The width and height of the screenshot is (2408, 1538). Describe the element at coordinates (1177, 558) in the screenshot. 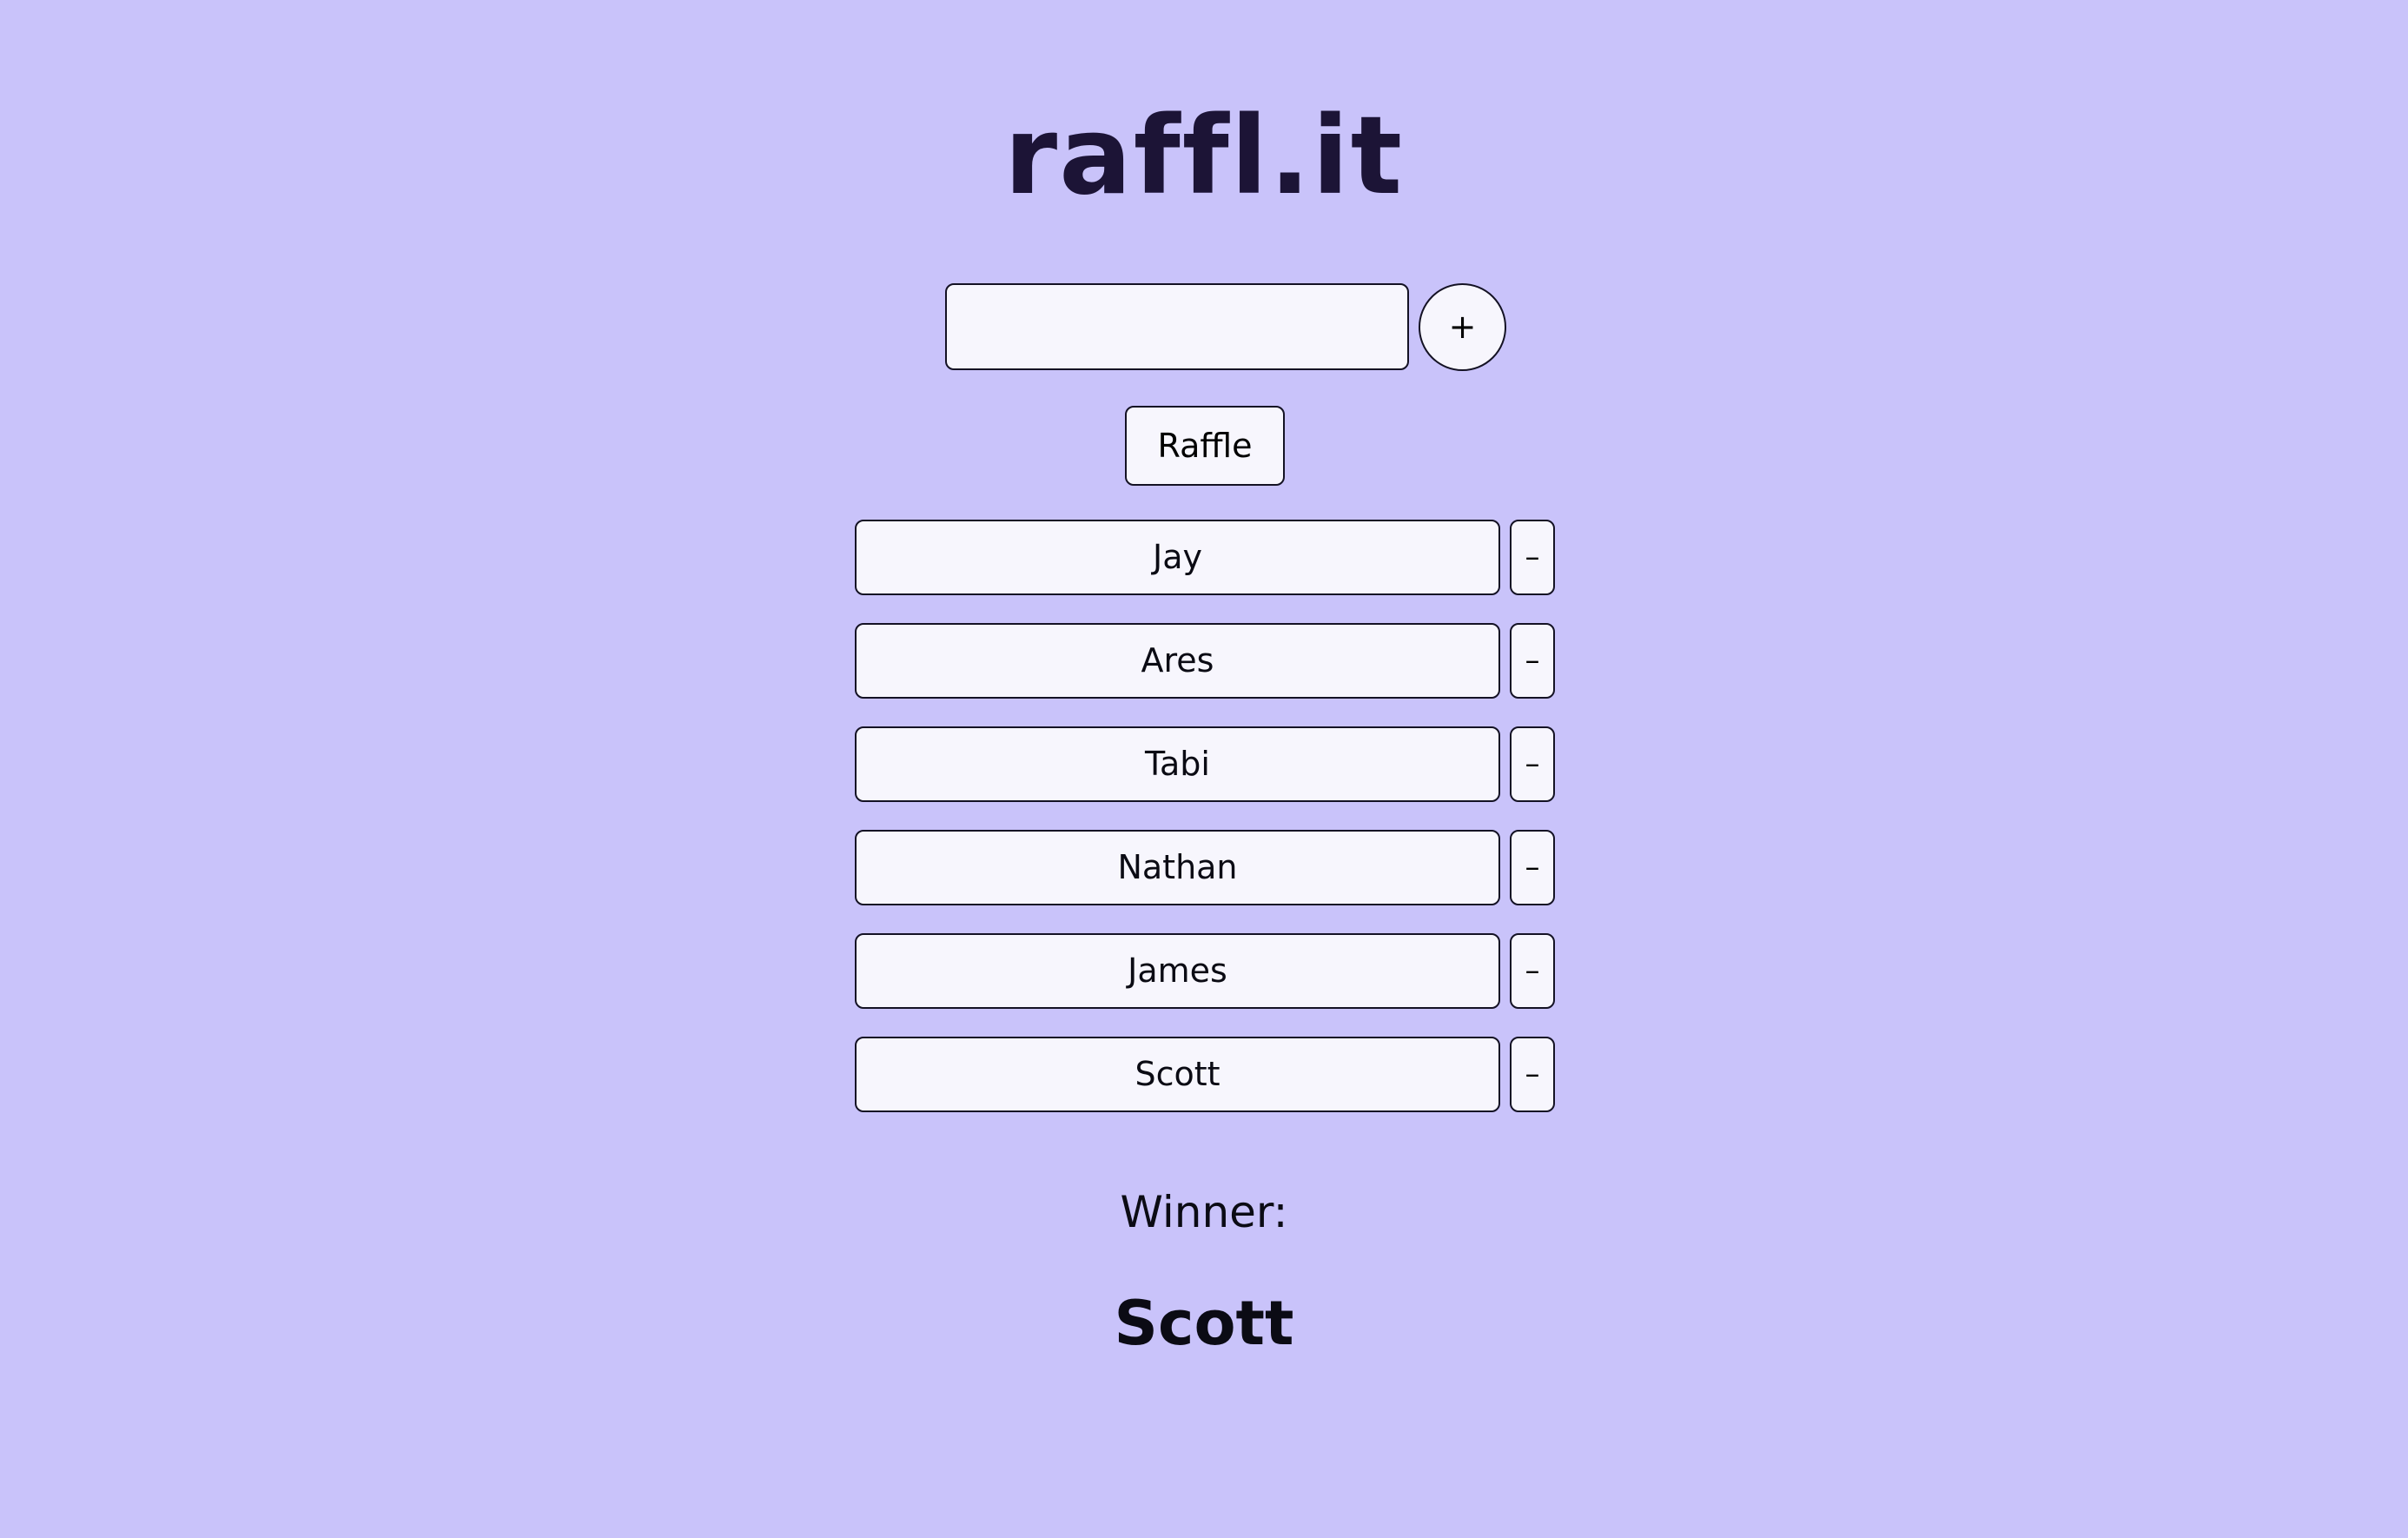

I see `entrant-name: Jay` at that location.